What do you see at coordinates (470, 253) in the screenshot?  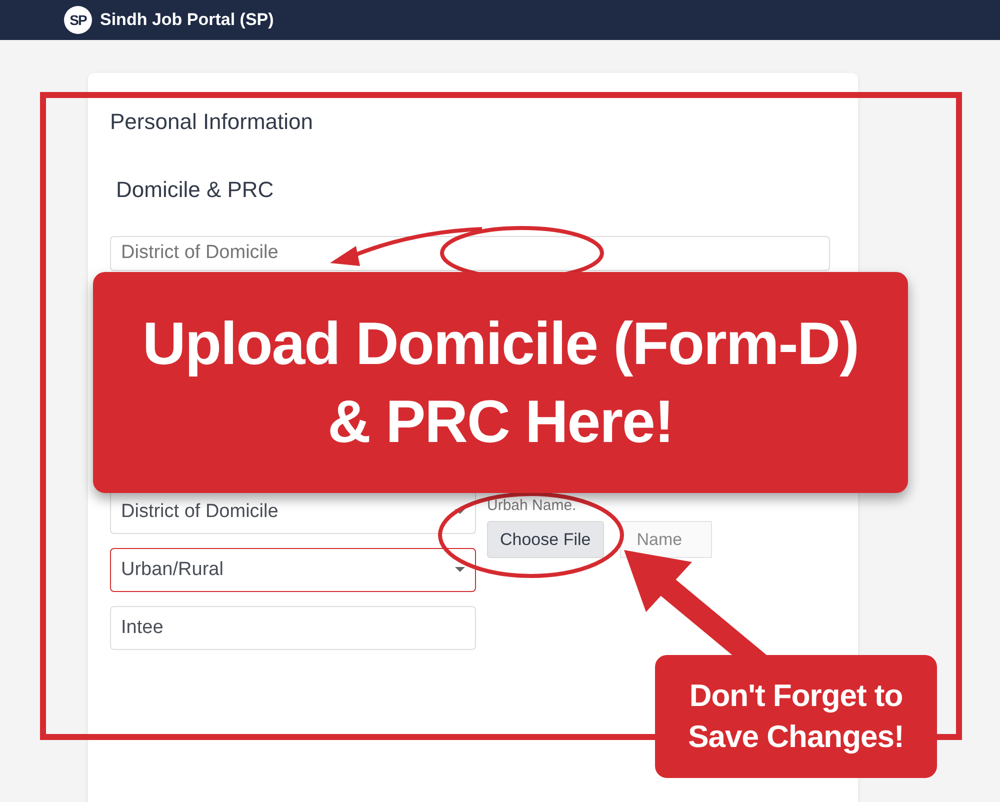 I see `text-field: District of Domicile` at bounding box center [470, 253].